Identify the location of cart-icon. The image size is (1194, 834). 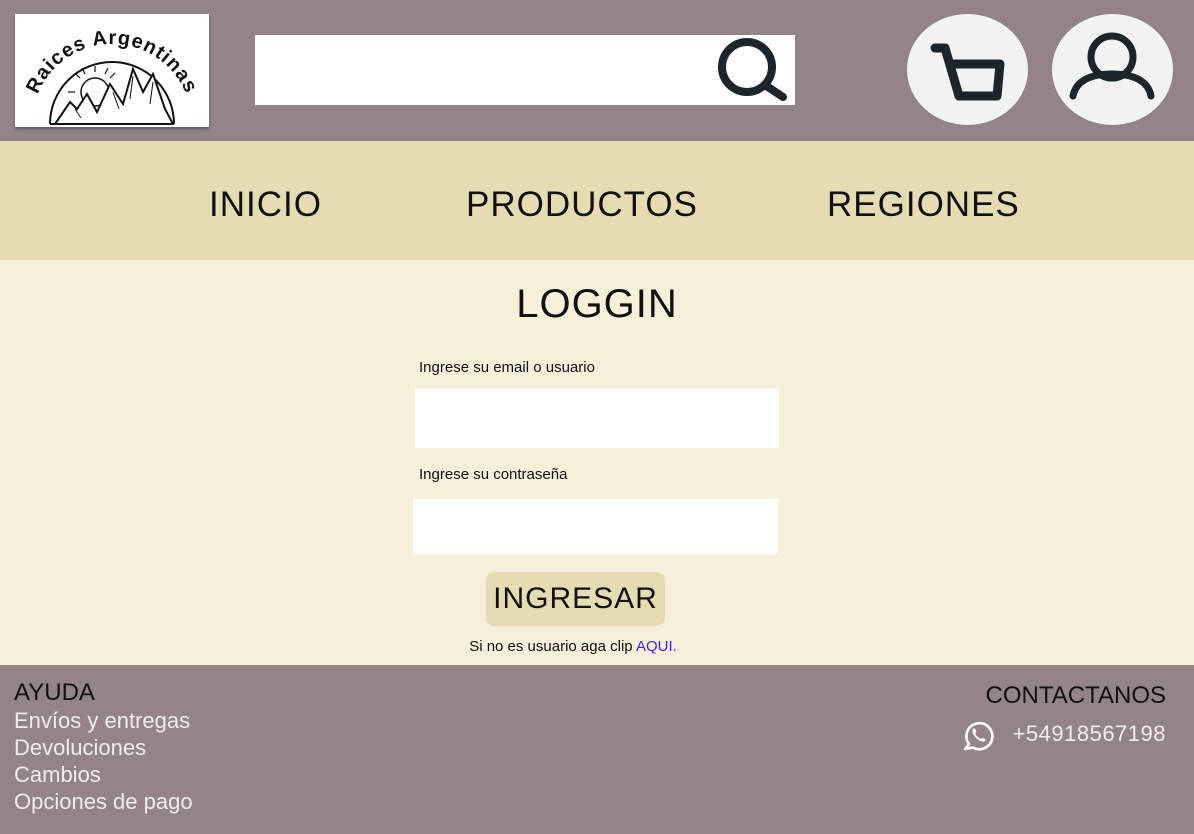
(967, 72).